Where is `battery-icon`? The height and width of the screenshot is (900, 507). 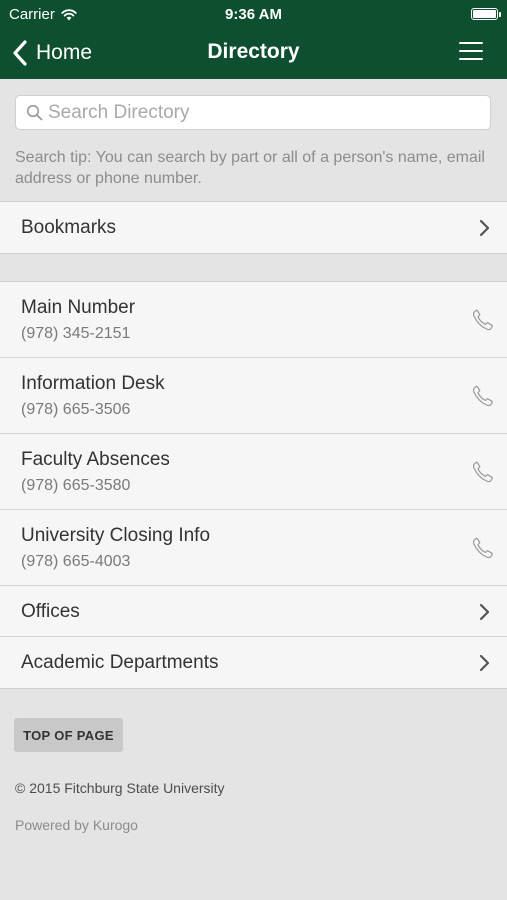
battery-icon is located at coordinates (486, 14).